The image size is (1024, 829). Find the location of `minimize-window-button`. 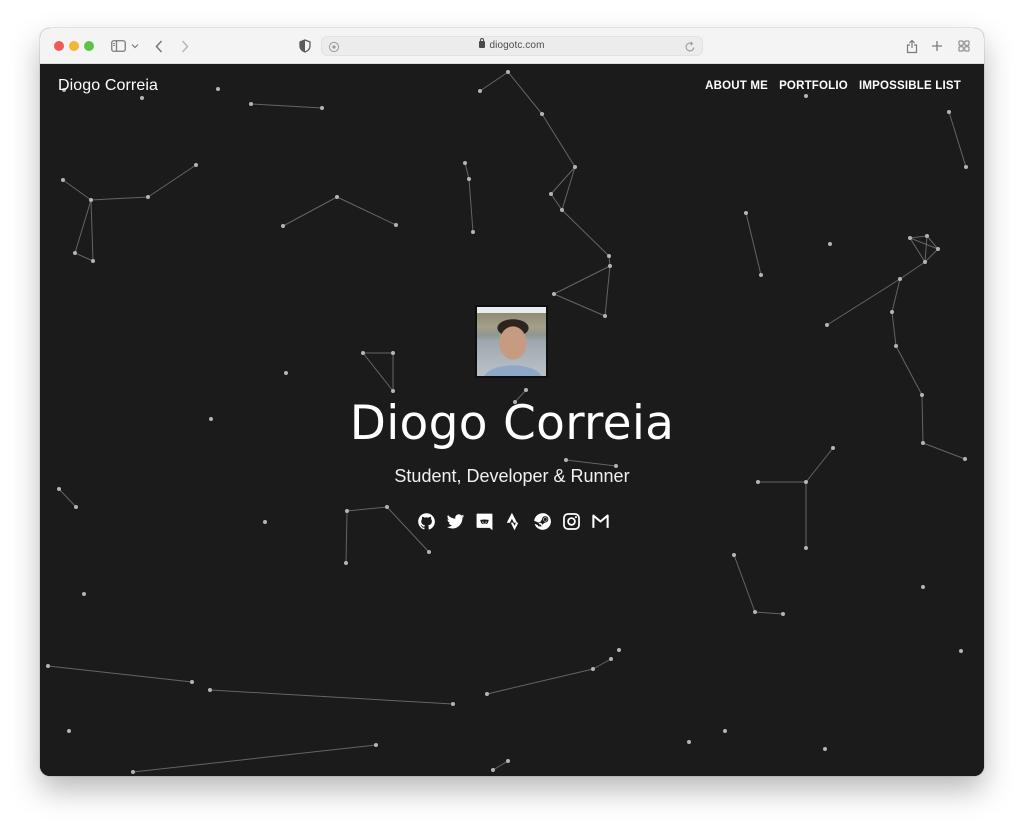

minimize-window-button is located at coordinates (74, 46).